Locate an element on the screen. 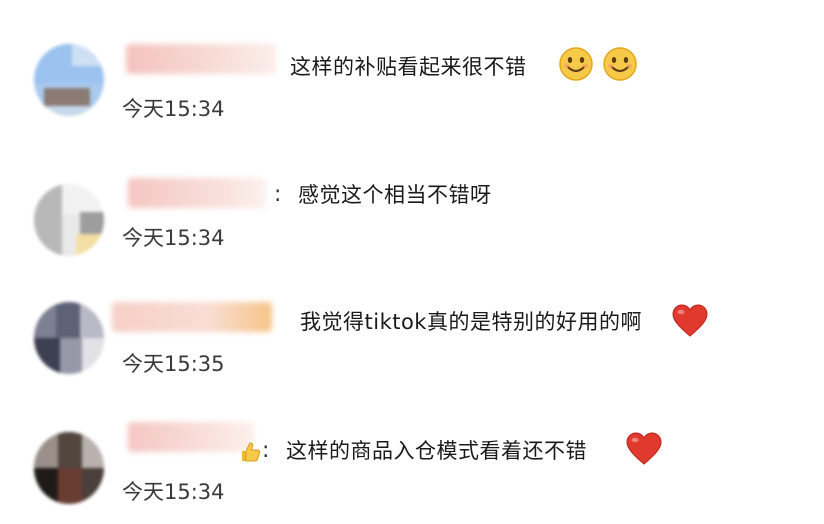  thumbs-up-emoji-icon is located at coordinates (250, 454).